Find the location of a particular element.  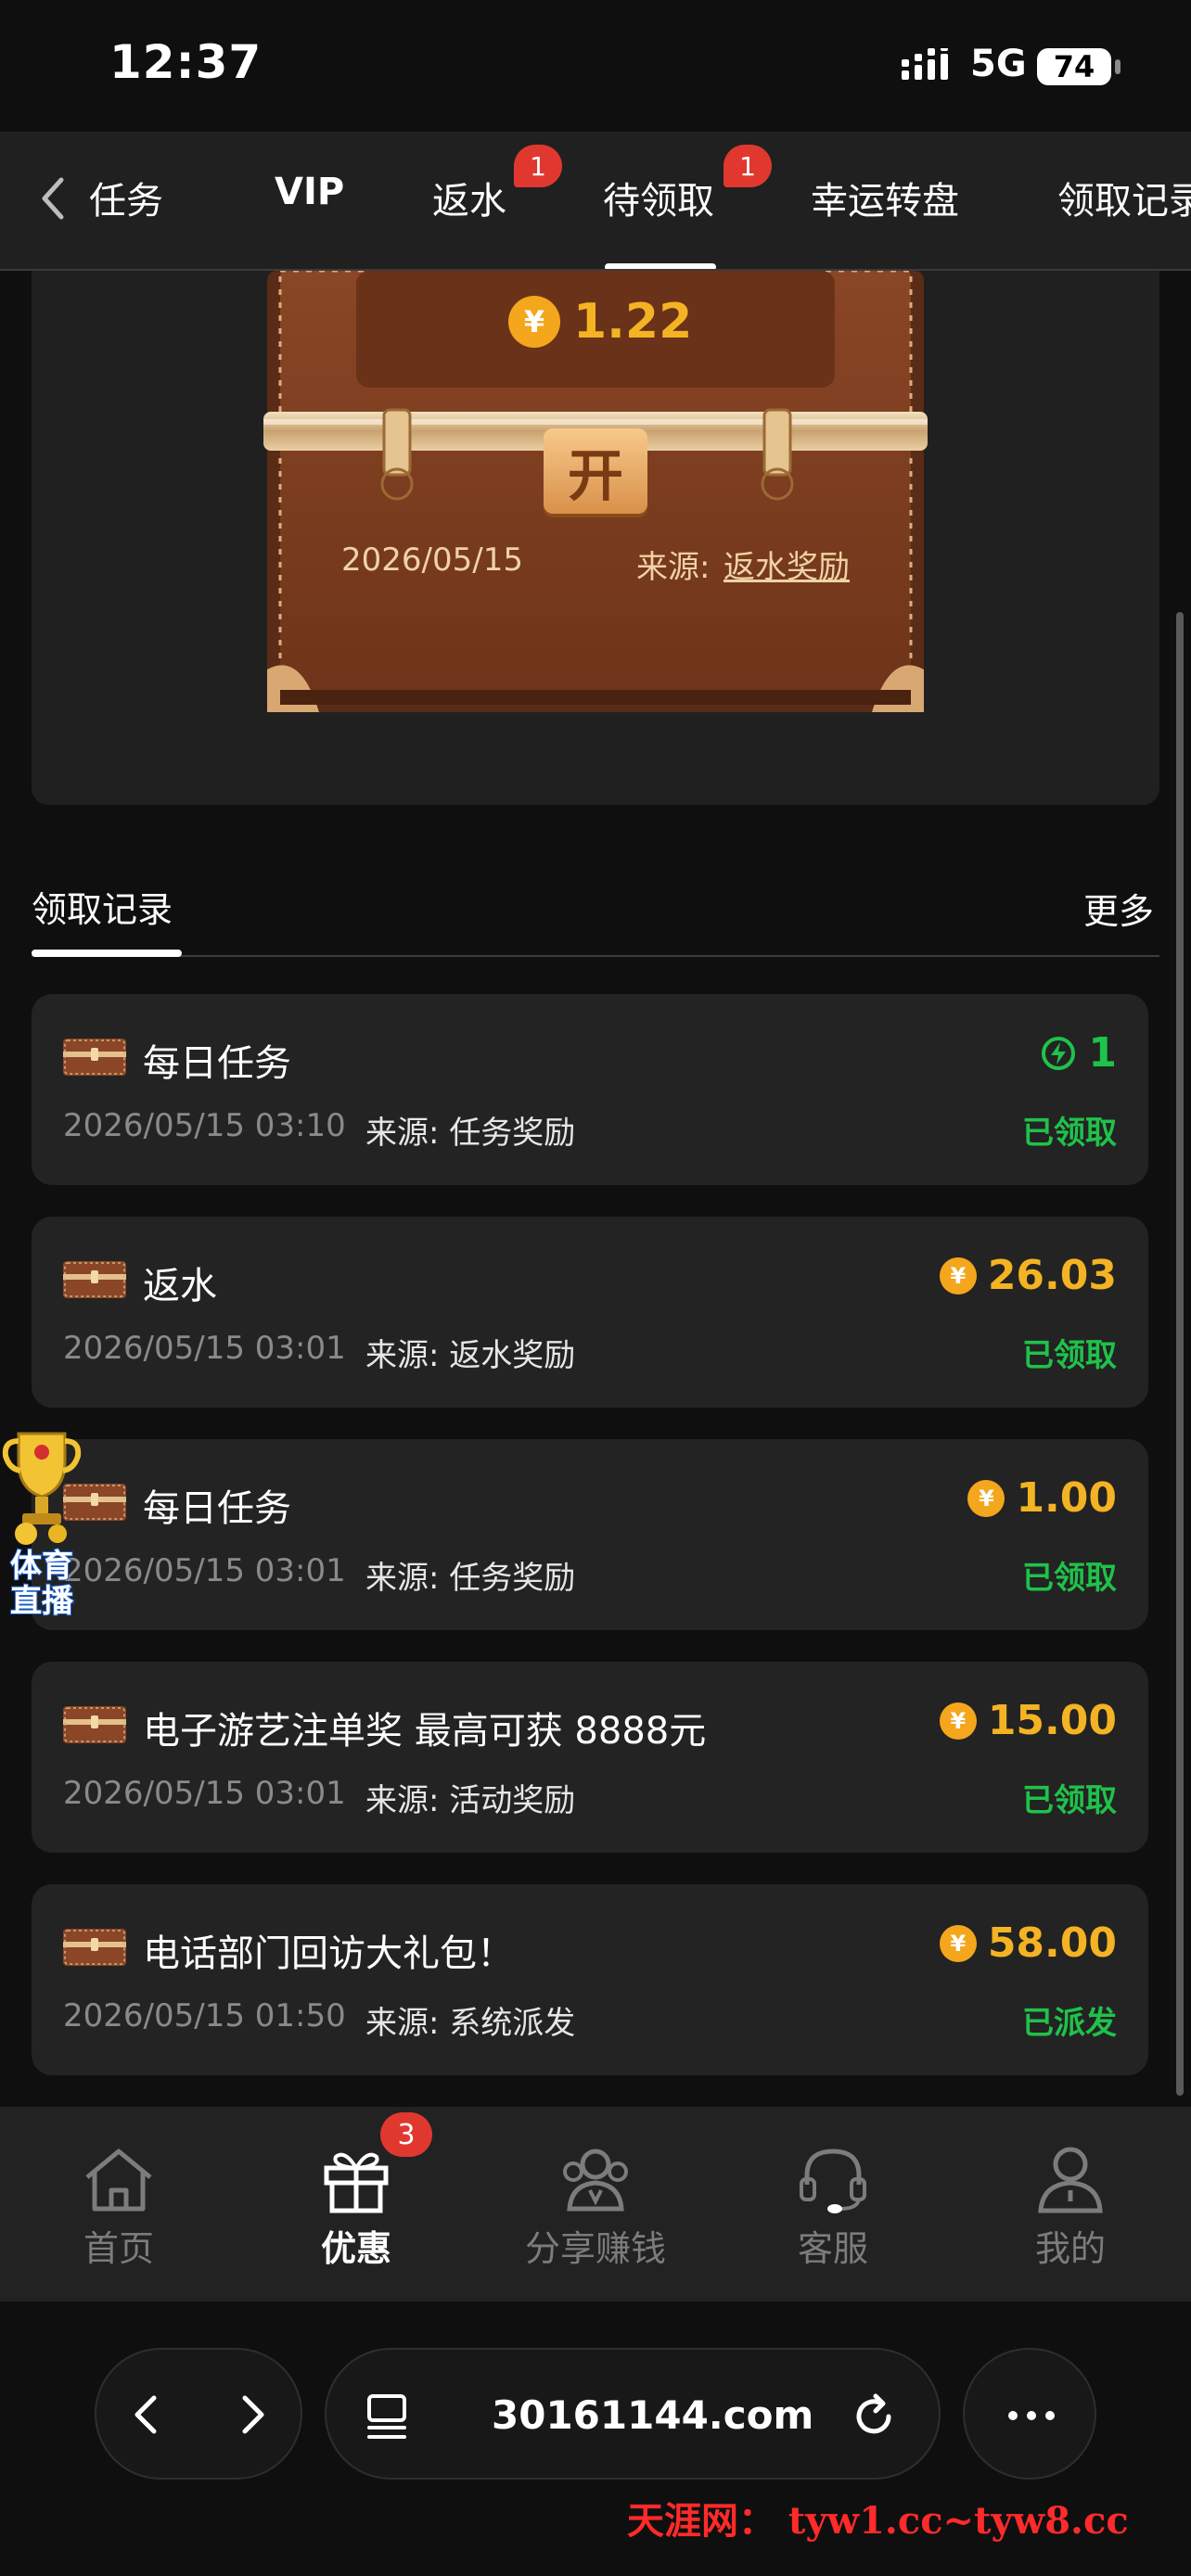

tab-pending: 待领取 is located at coordinates (658, 197).